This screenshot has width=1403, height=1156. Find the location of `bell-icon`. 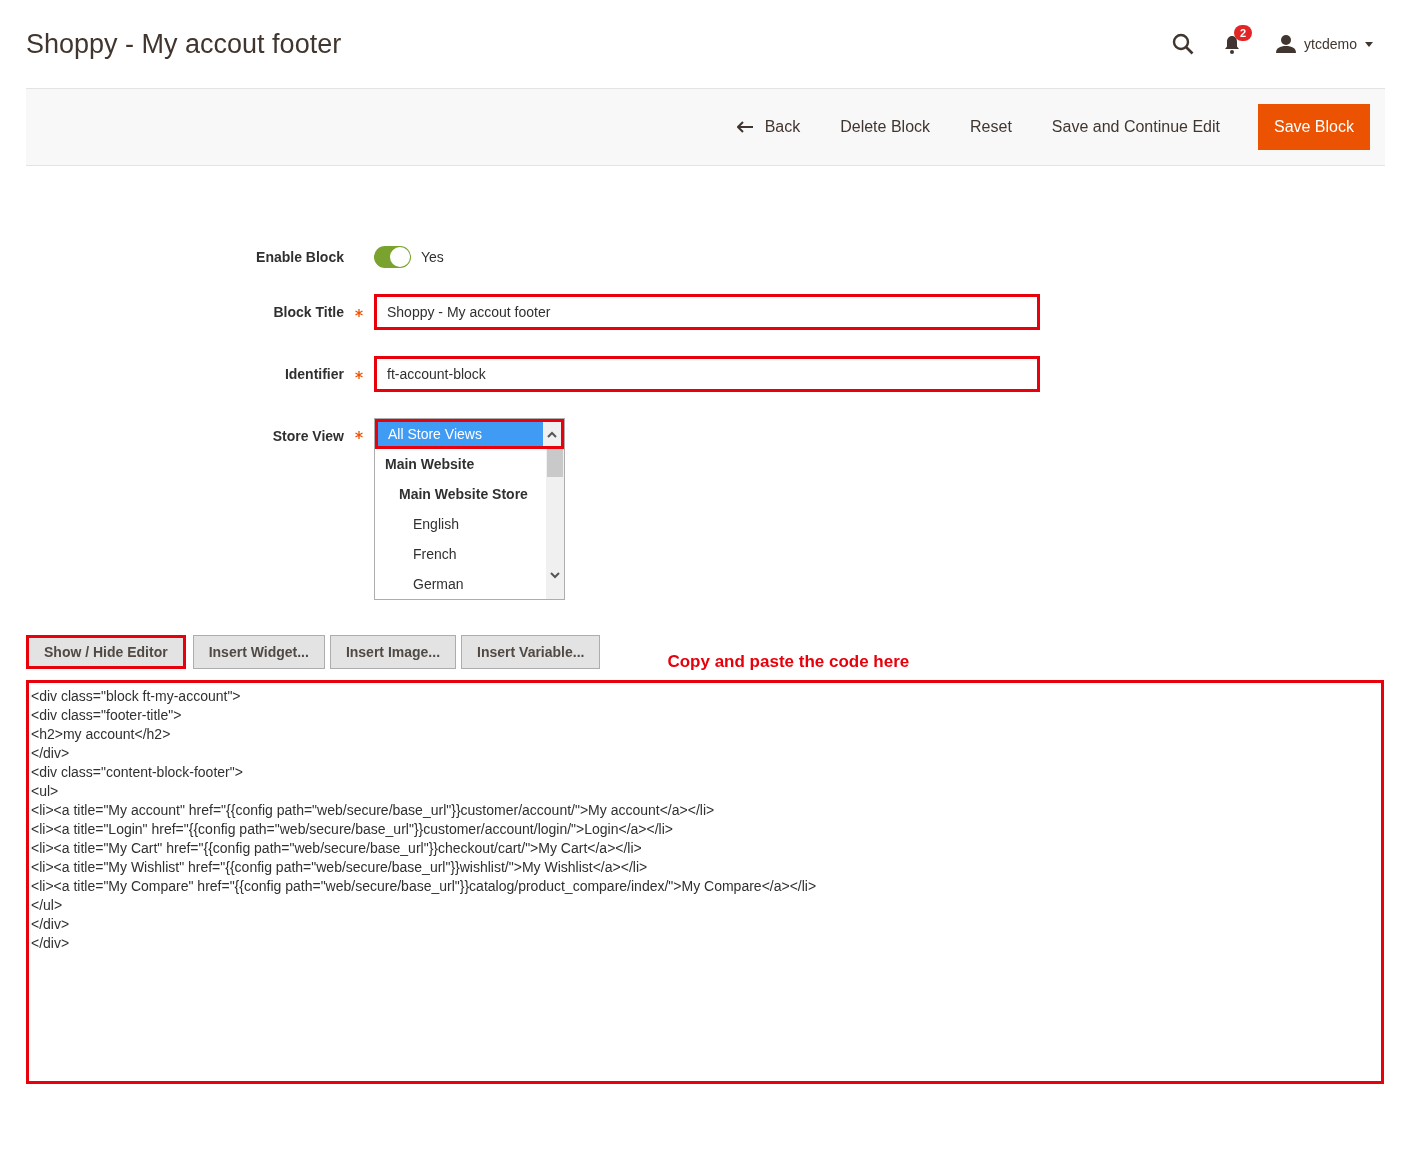

bell-icon is located at coordinates (1232, 45).